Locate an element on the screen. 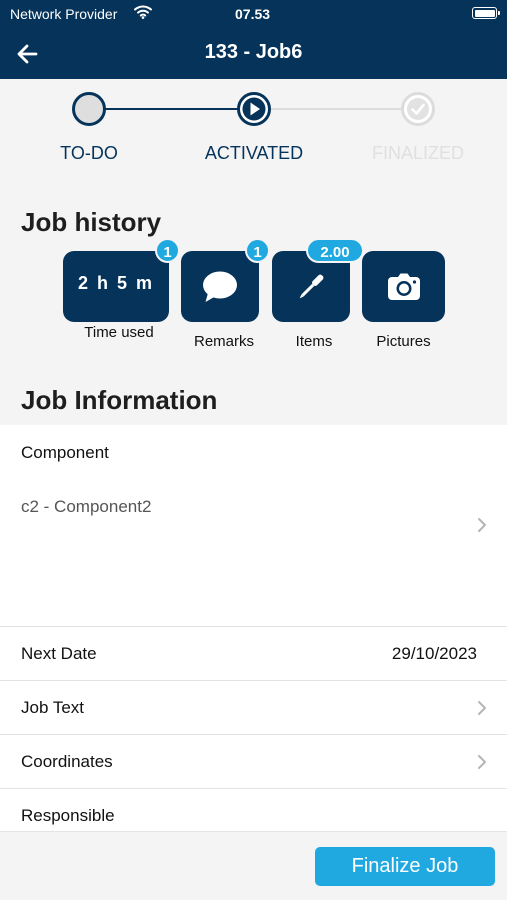  remarks-badge: 1 is located at coordinates (257, 250).